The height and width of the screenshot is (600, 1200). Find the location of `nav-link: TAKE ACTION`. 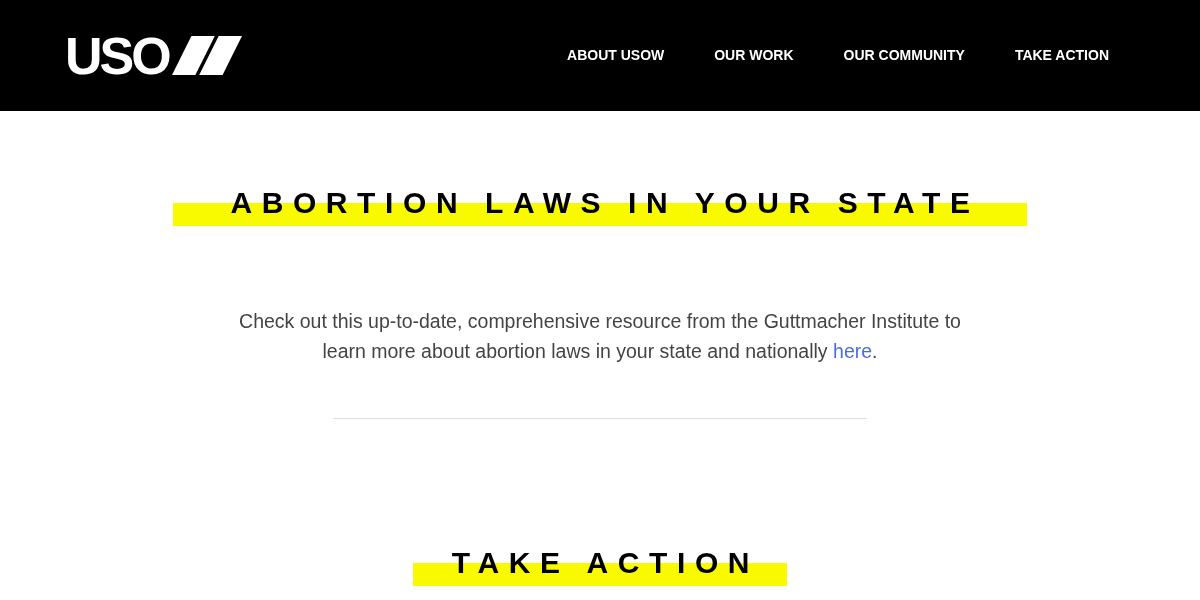

nav-link: TAKE ACTION is located at coordinates (1061, 55).